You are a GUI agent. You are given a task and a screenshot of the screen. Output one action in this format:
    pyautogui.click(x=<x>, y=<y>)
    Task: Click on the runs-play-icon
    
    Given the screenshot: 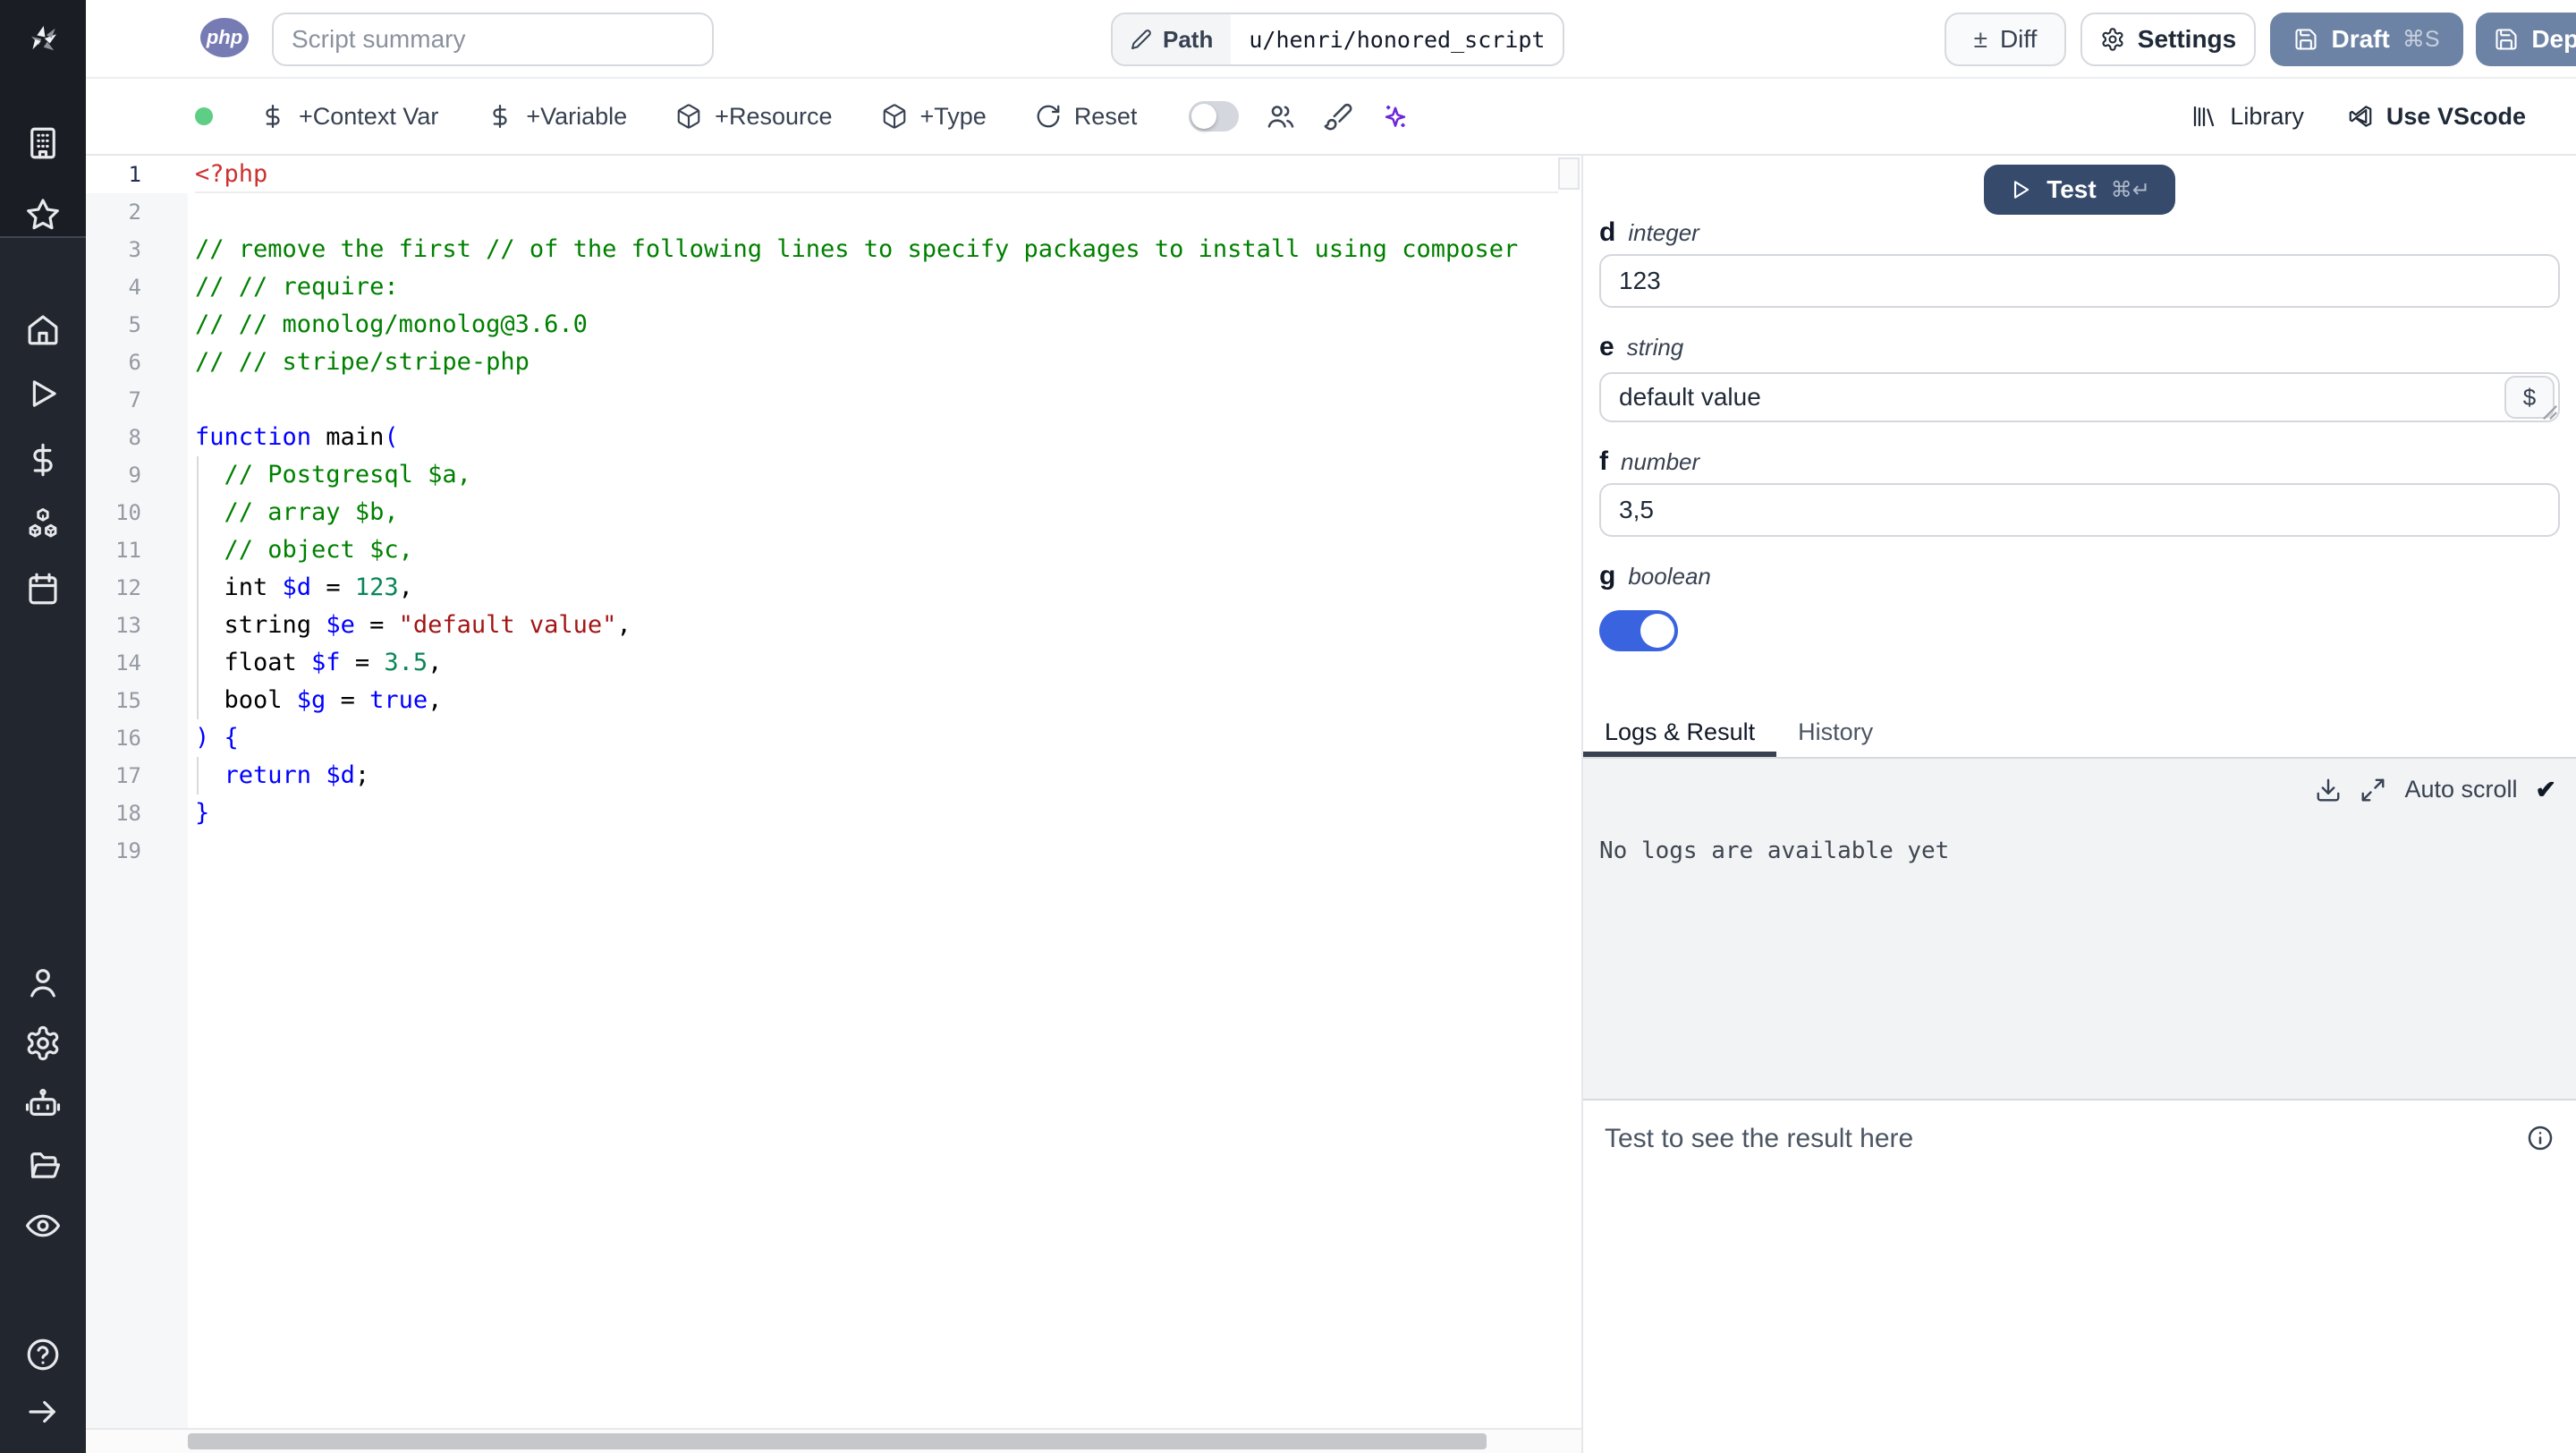 What is the action you would take?
    pyautogui.click(x=43, y=393)
    